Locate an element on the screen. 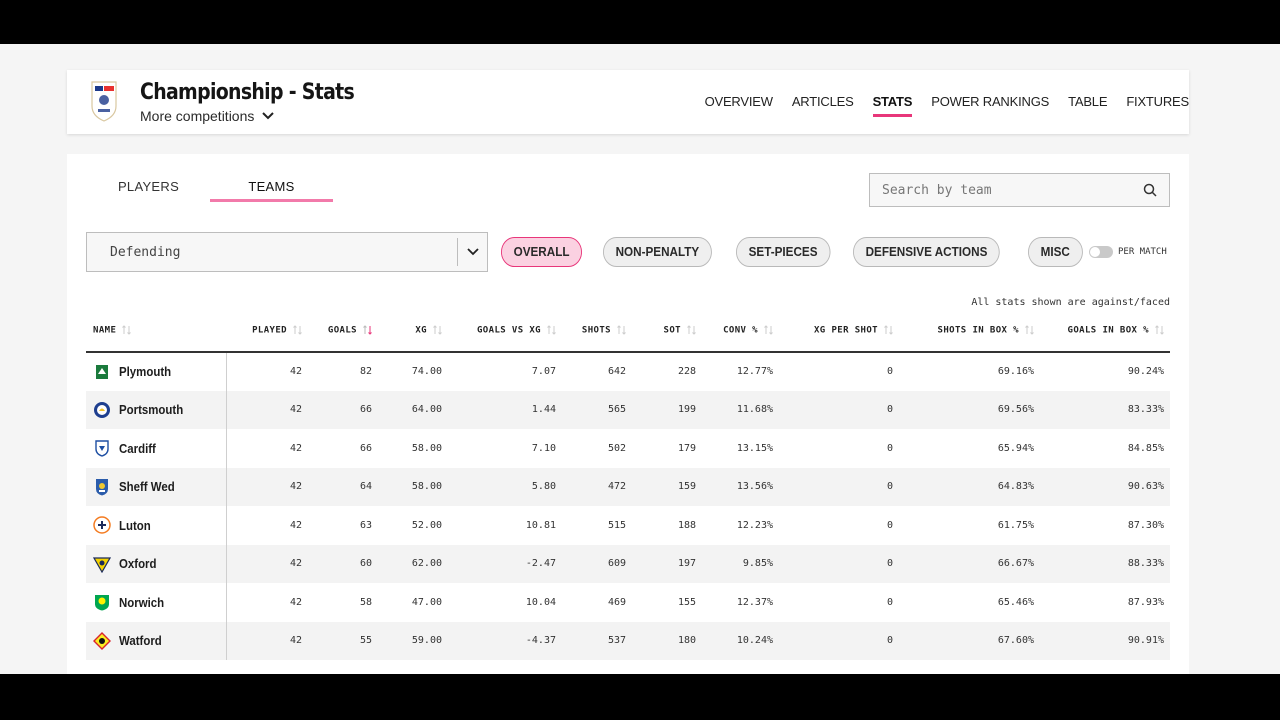  stat-cell: 537 is located at coordinates (597, 640).